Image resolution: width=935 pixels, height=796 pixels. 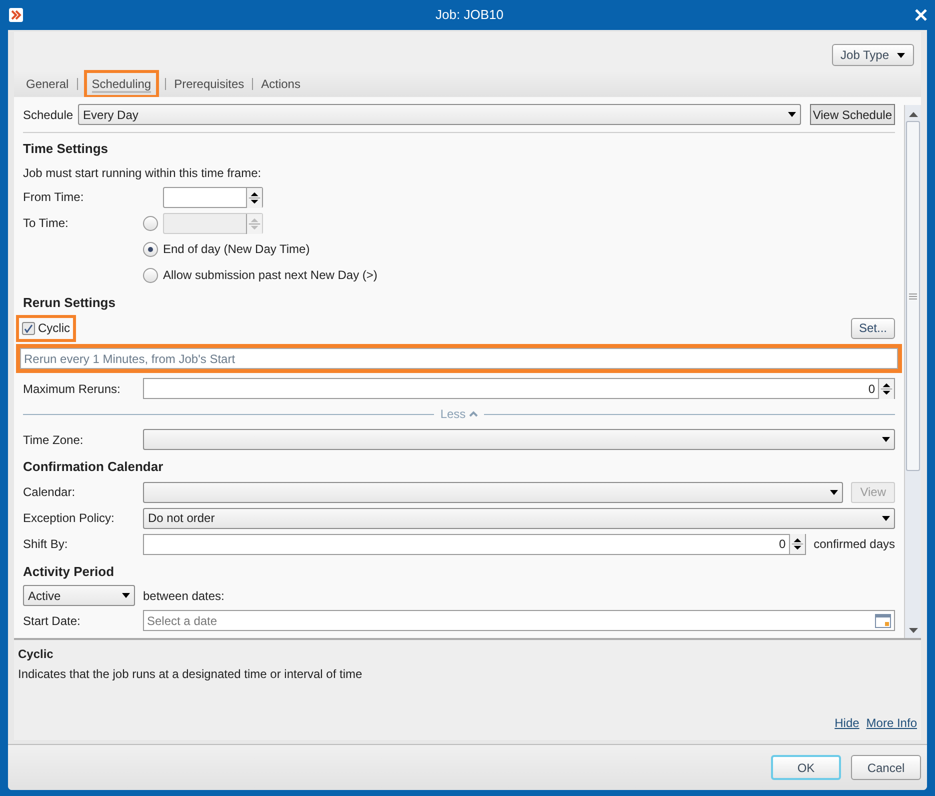 What do you see at coordinates (69, 518) in the screenshot?
I see `field-label: Exception Policy:` at bounding box center [69, 518].